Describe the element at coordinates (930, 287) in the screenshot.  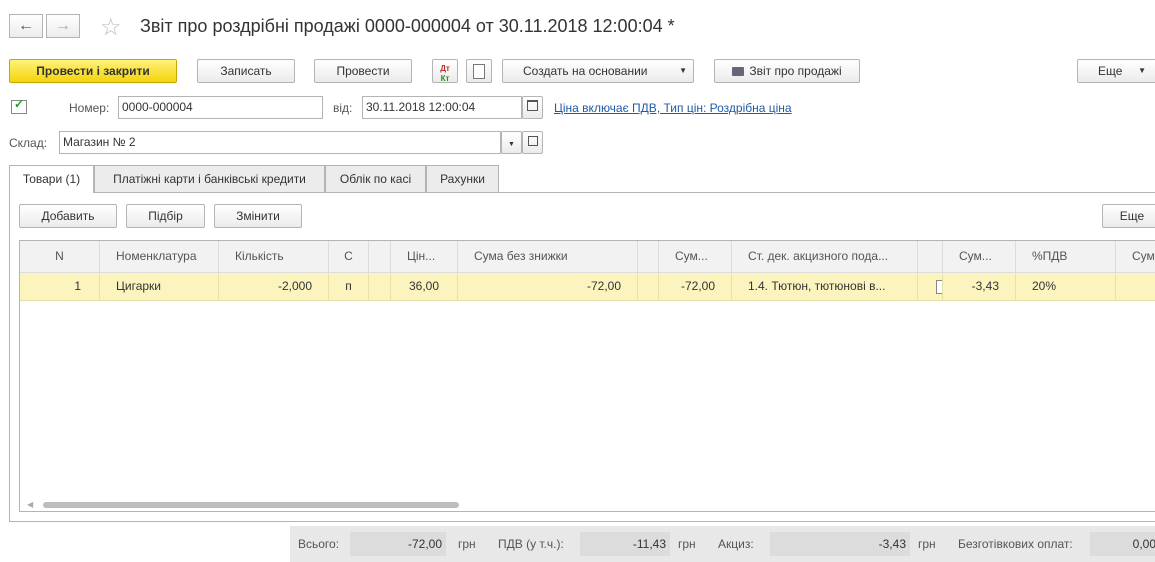
I see `table-cell-checkbox` at that location.